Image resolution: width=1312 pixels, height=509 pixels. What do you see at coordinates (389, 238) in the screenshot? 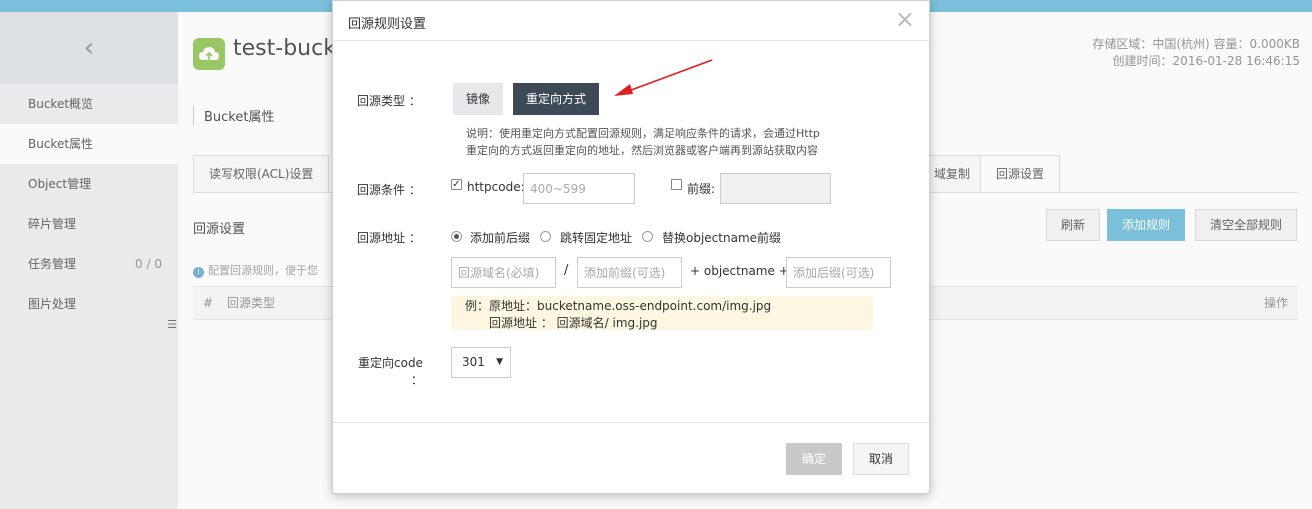
I see `address-label: 回源地址 ：` at bounding box center [389, 238].